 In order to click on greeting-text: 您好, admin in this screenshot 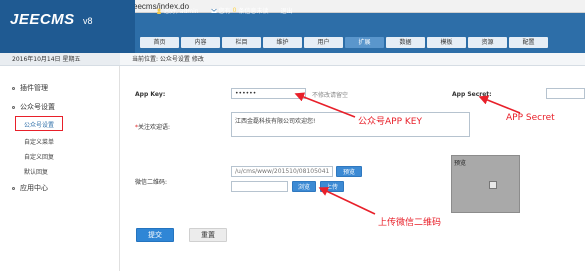, I will do `click(181, 11)`.